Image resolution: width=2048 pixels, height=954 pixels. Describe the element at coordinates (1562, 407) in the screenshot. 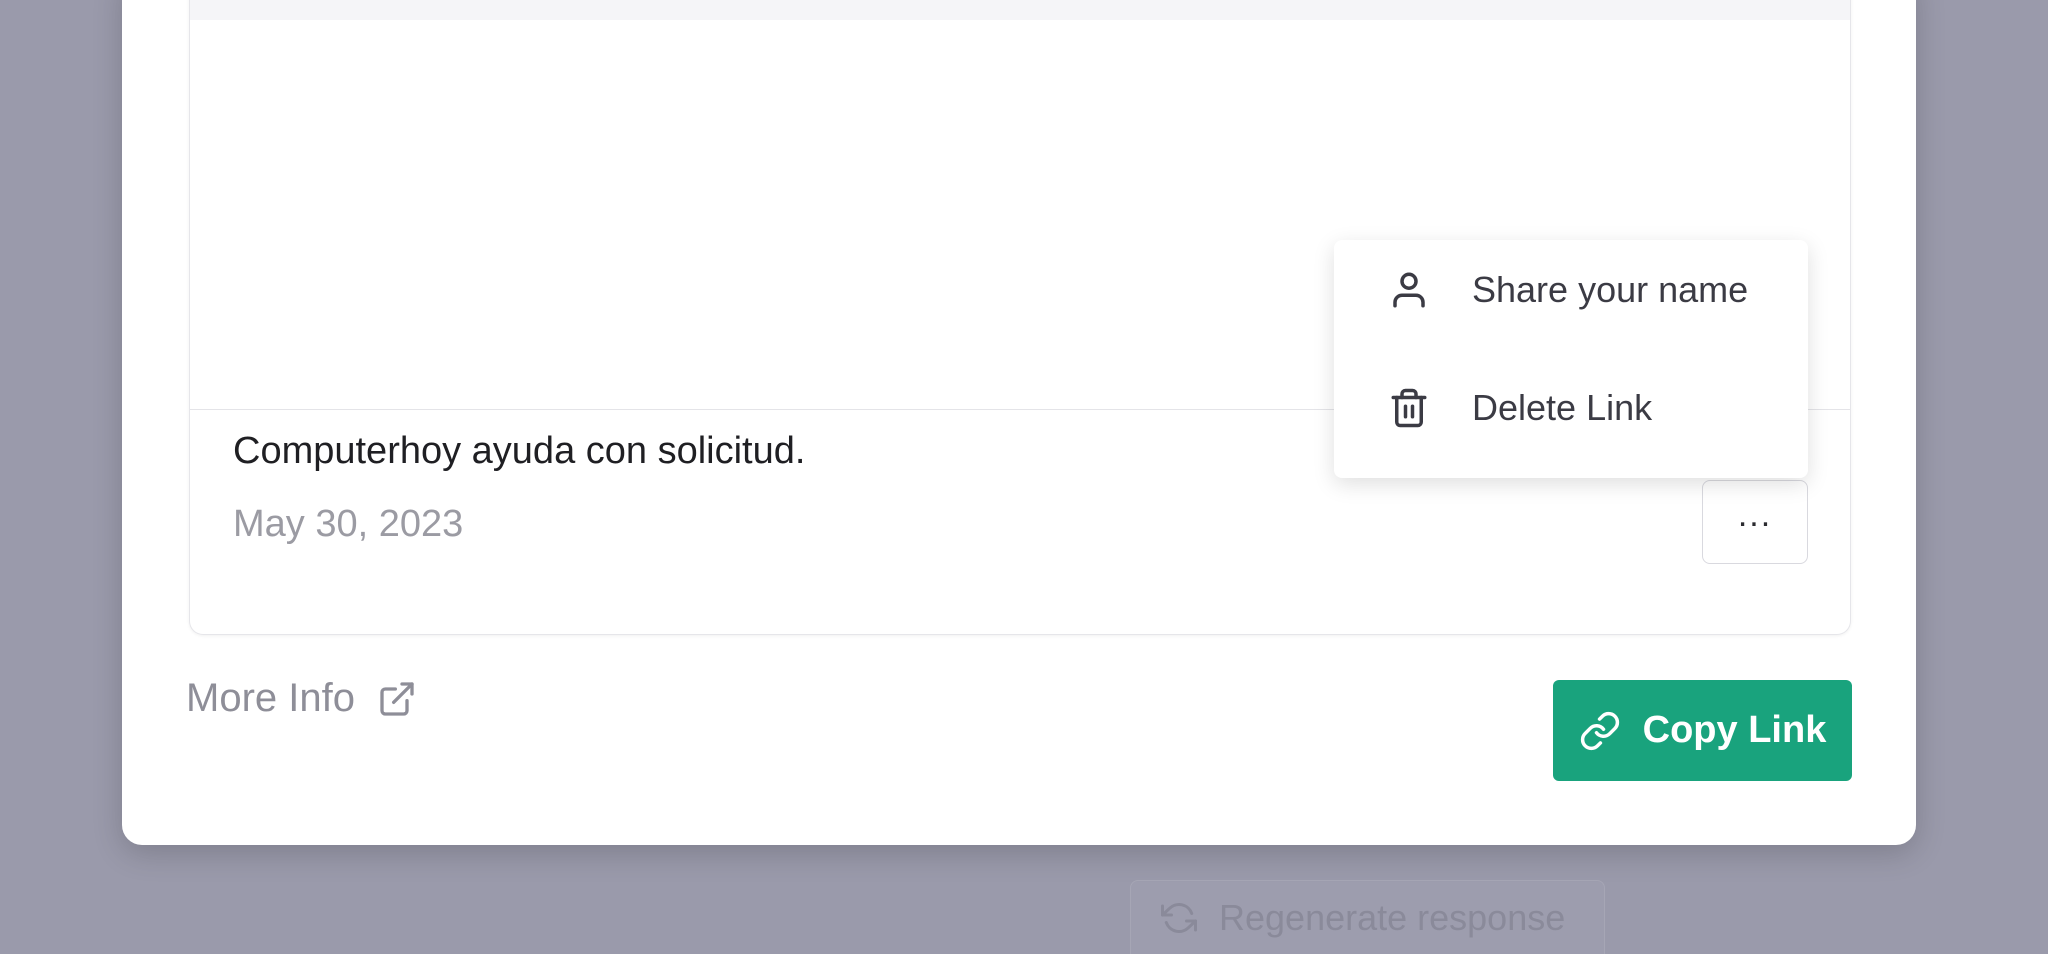

I see `menu-item-label: Delete Link` at that location.